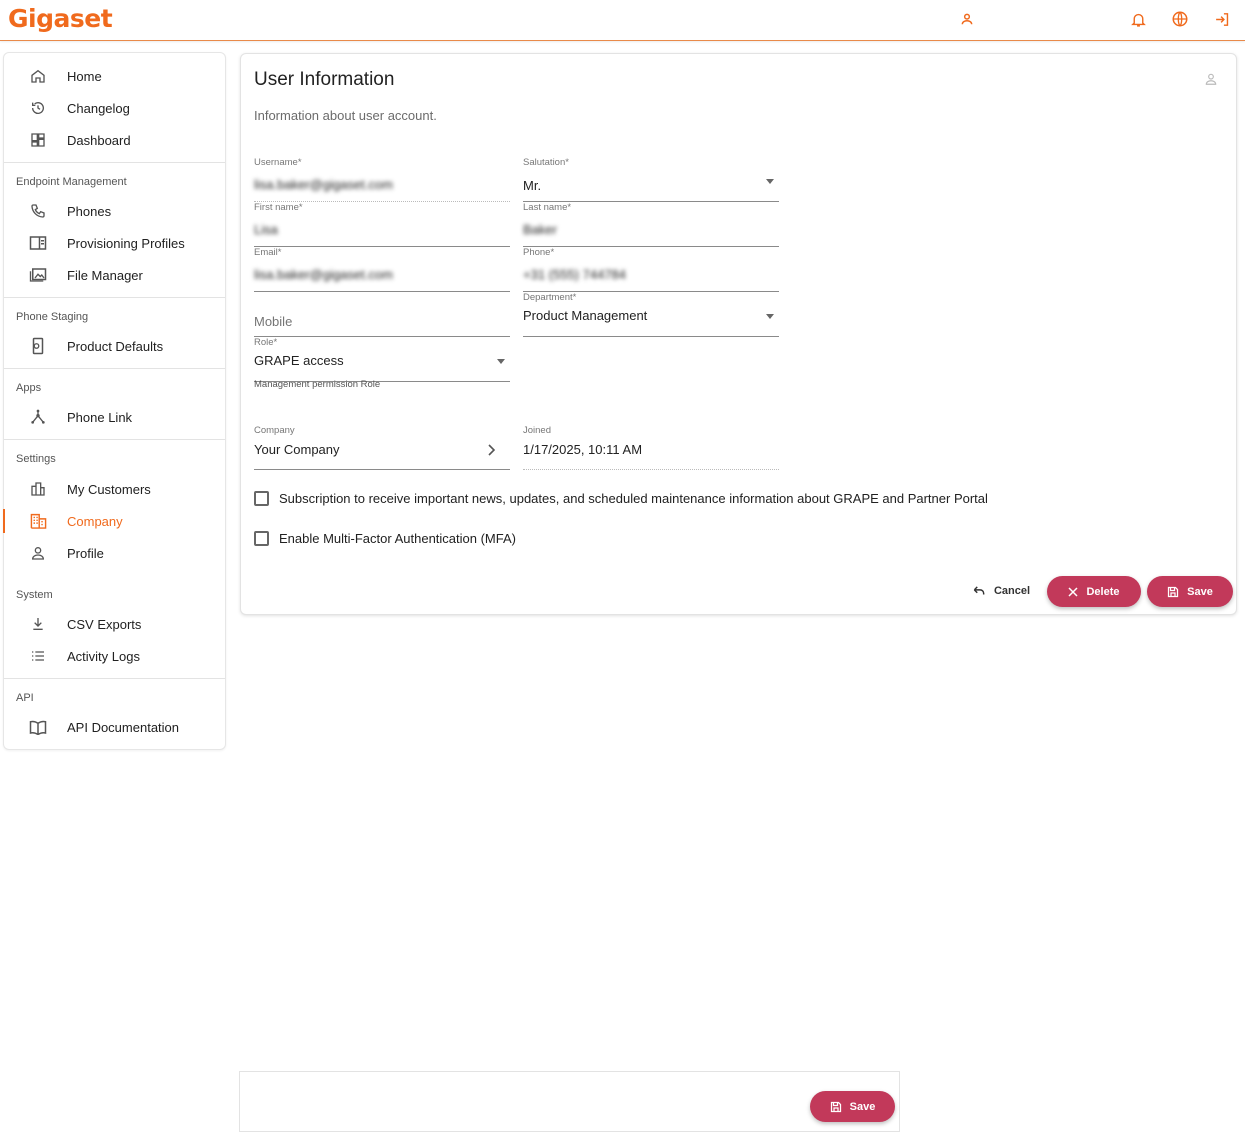  I want to click on person-icon, so click(38, 553).